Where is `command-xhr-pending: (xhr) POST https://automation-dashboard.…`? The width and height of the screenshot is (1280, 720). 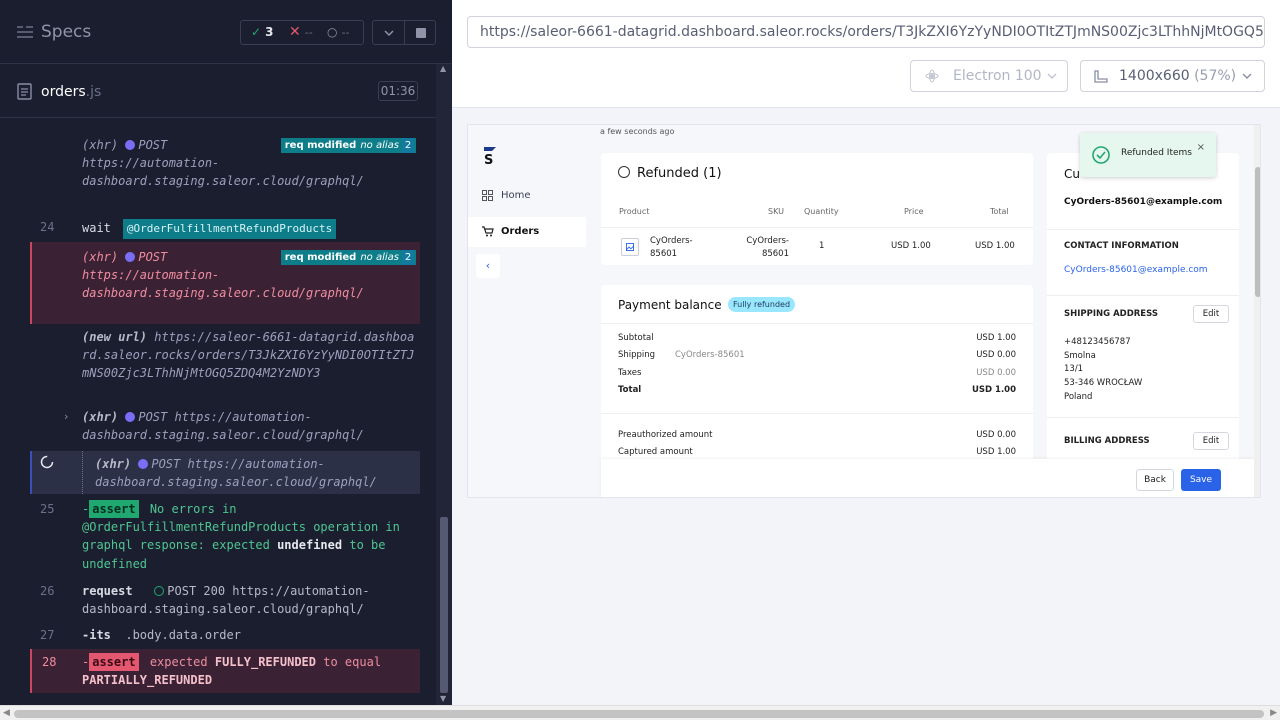
command-xhr-pending: (xhr) POST https://automation-dashboard.… is located at coordinates (225, 472).